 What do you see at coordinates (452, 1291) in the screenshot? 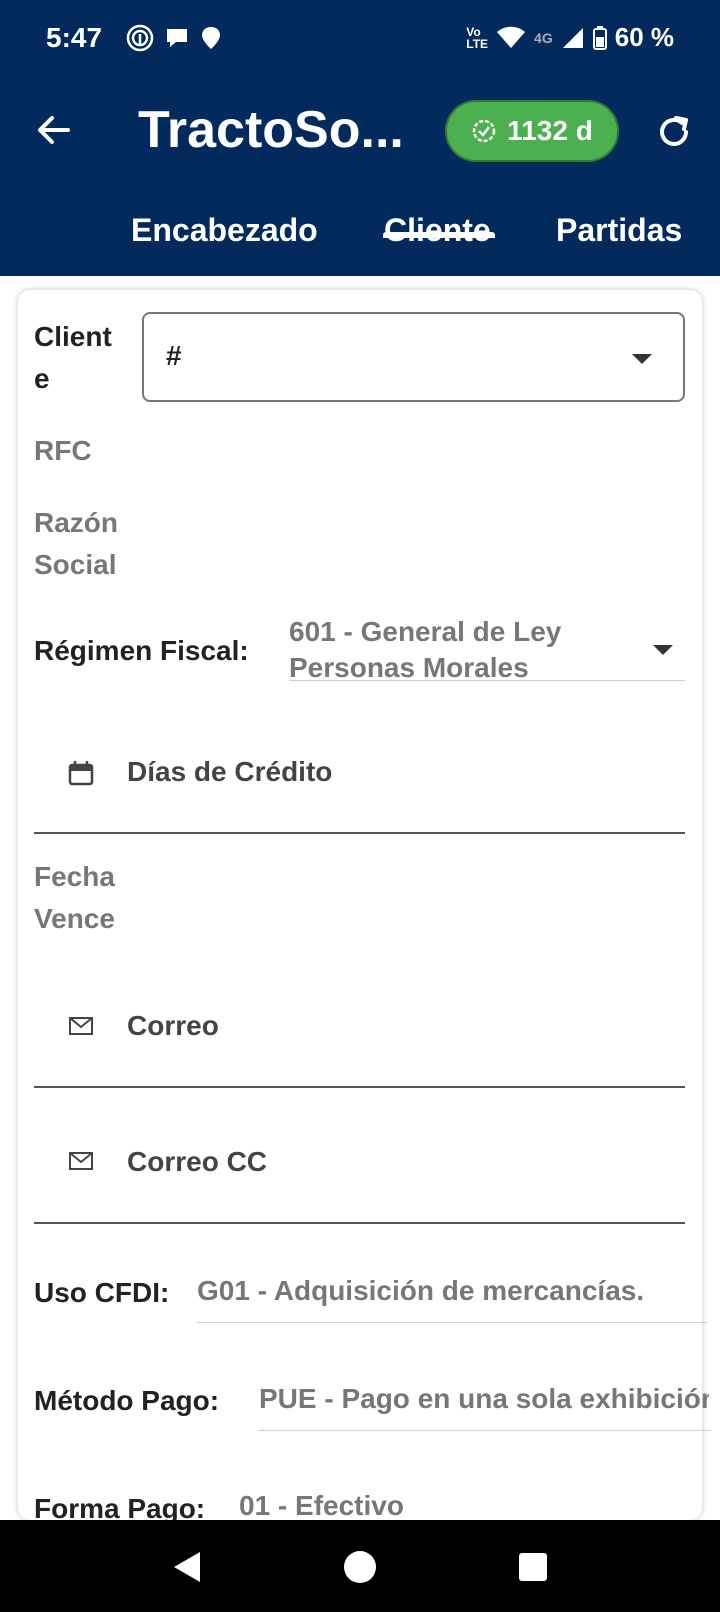
I see `uso-cfdi-select: G01 - Adquisición de mercancías.` at bounding box center [452, 1291].